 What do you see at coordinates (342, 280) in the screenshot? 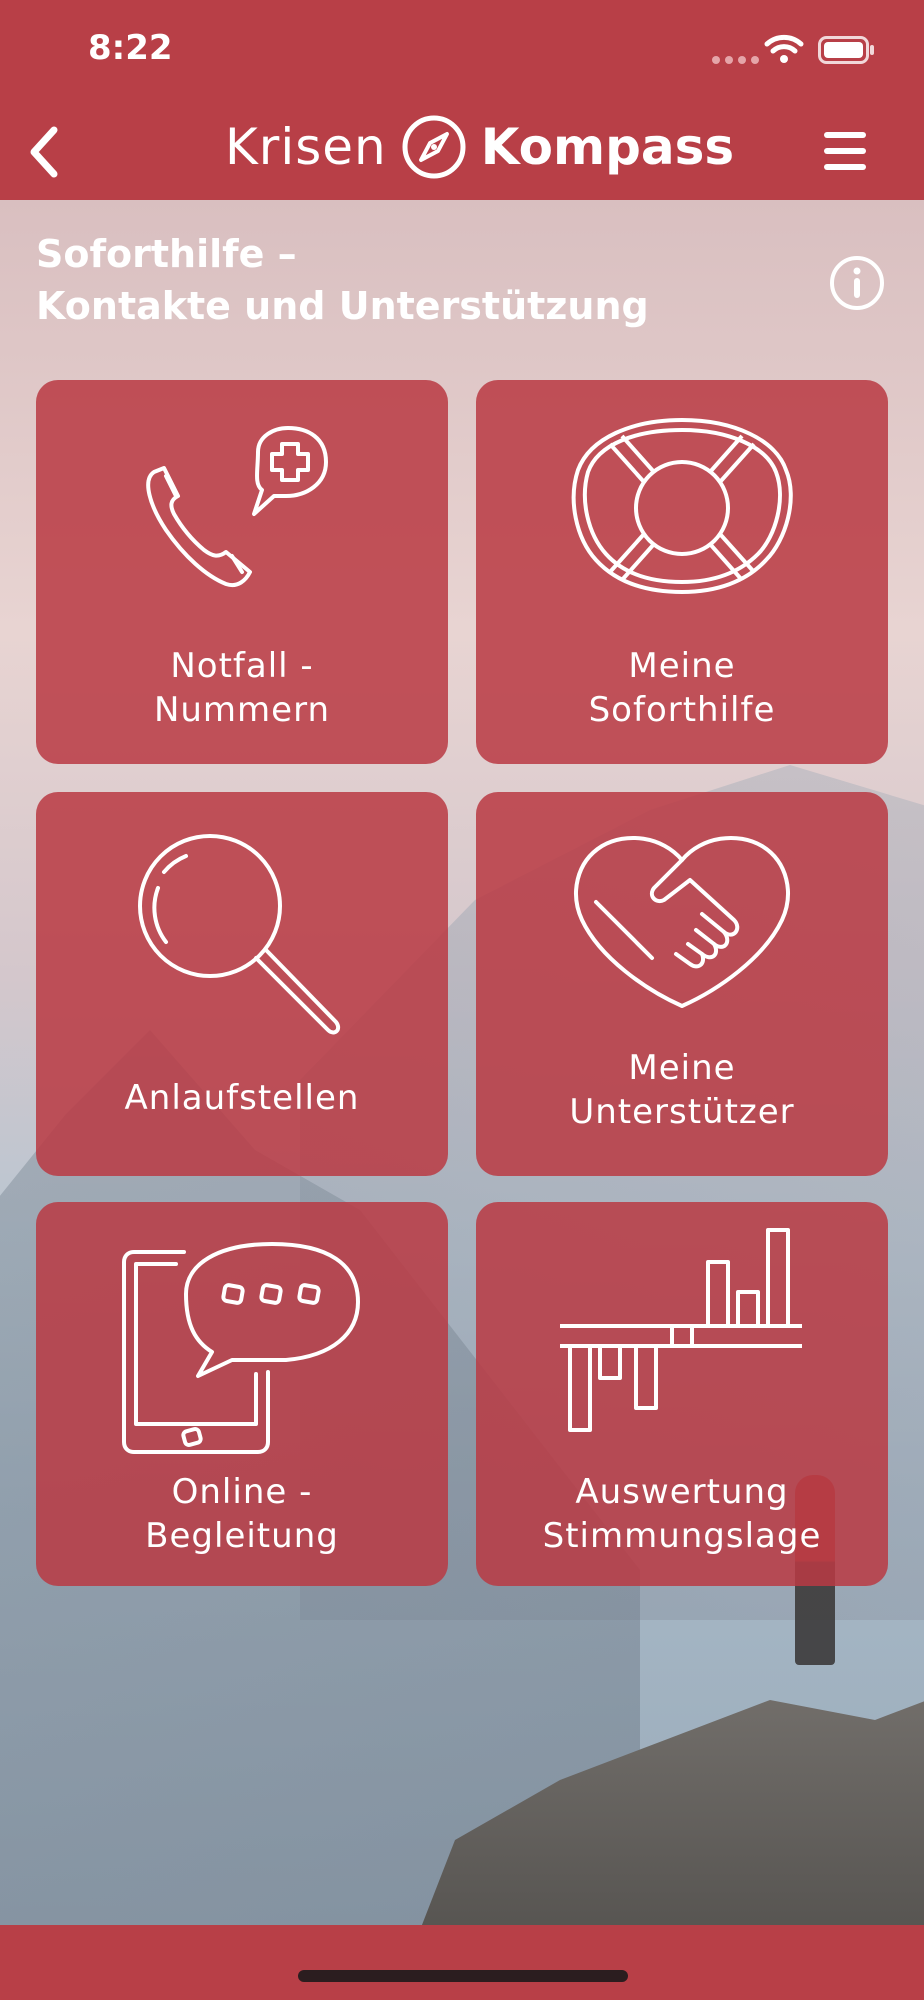
I see `page-title: Soforthilfe – Kontakte und Unterstützung` at bounding box center [342, 280].